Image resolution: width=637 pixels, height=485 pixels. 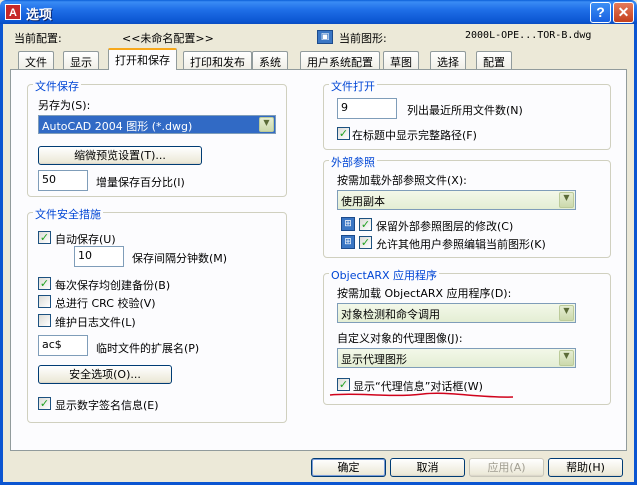 What do you see at coordinates (353, 162) in the screenshot?
I see `xref-title: 外部参照` at bounding box center [353, 162].